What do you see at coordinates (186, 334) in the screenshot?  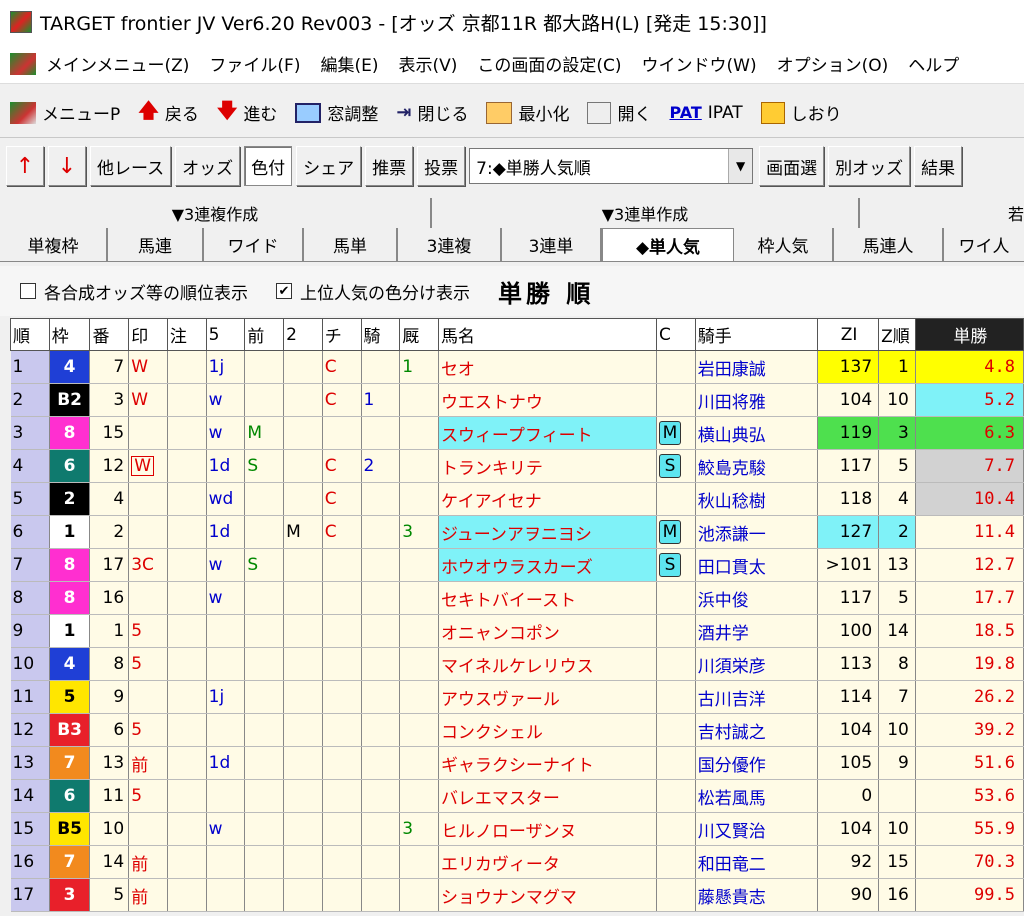 I see `col-note: 注` at bounding box center [186, 334].